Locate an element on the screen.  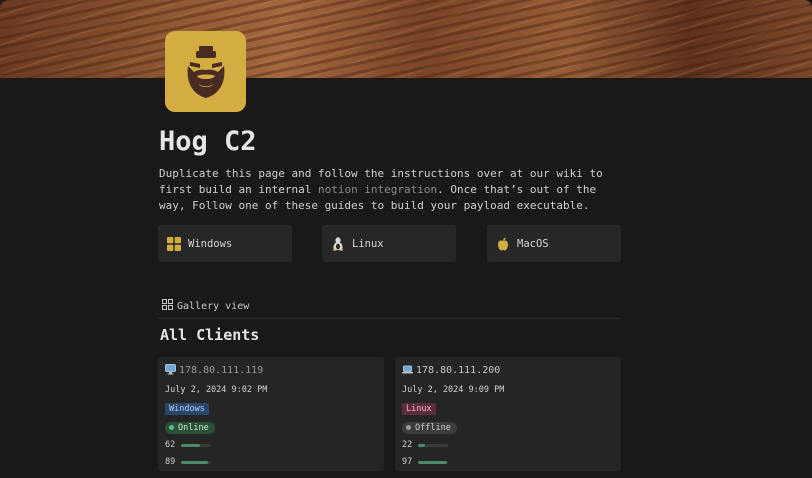
guide-linux: Linux is located at coordinates (389, 243).